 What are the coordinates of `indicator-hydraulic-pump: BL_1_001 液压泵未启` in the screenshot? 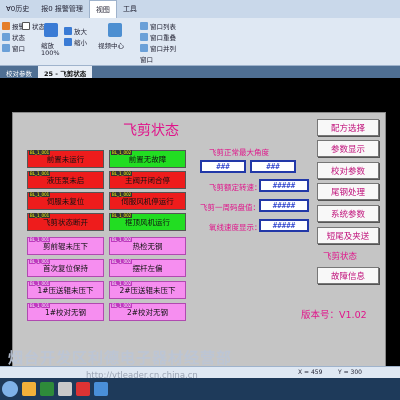 It's located at (65, 180).